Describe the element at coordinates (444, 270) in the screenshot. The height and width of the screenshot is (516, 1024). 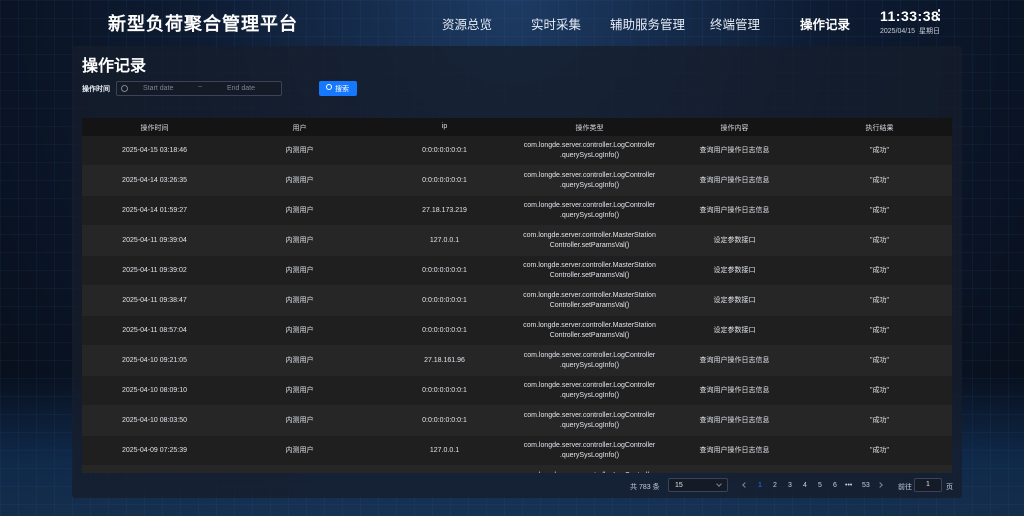
I see `cell-ip: 0:0:0:0:0:0:0:1` at that location.